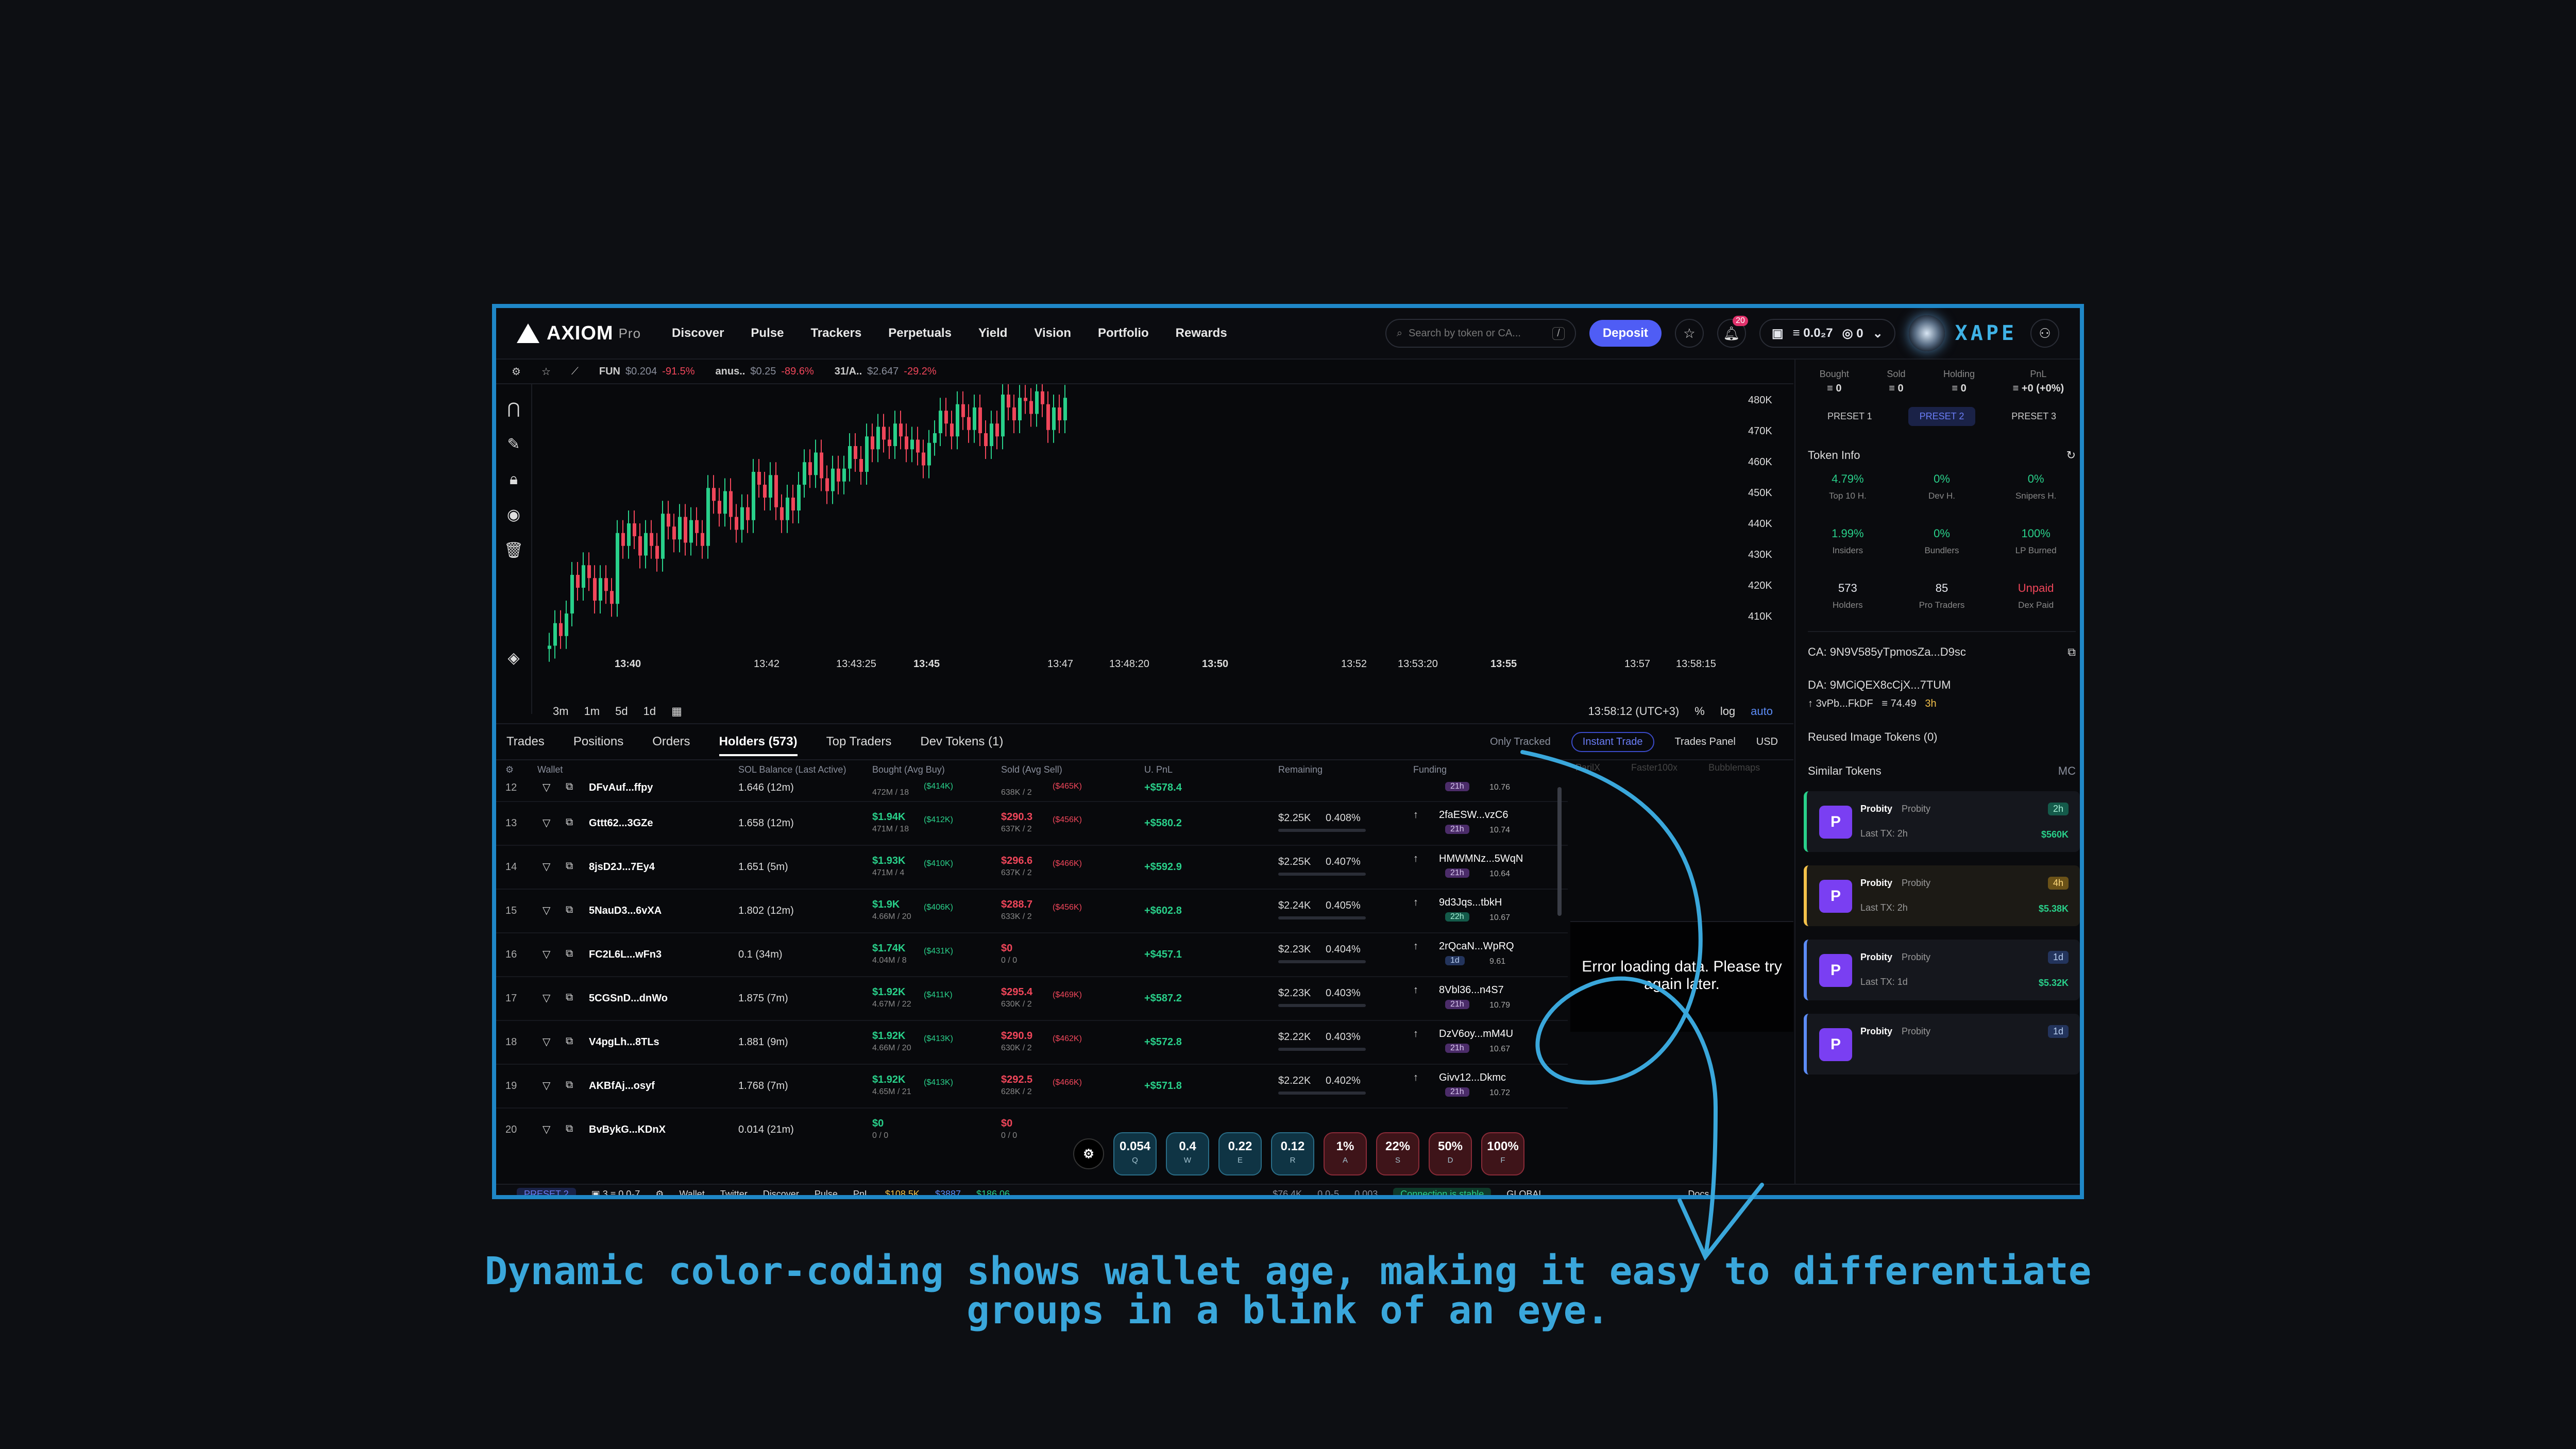 The image size is (2576, 1449). I want to click on docs-link: Docs, so click(1698, 1192).